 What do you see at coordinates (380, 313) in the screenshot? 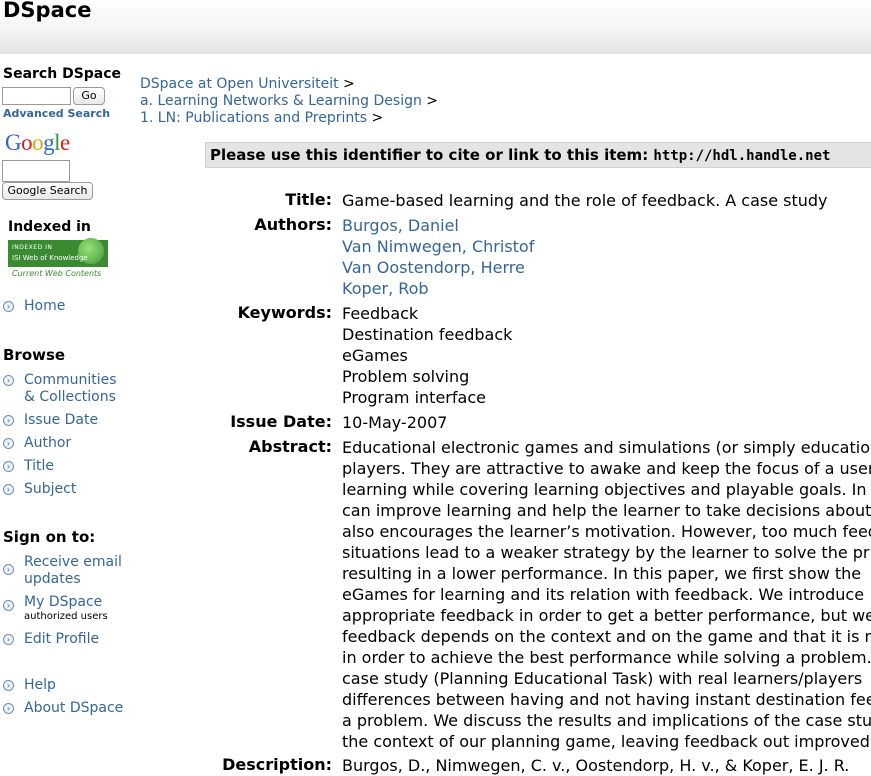
I see `keyword: Feedback` at bounding box center [380, 313].